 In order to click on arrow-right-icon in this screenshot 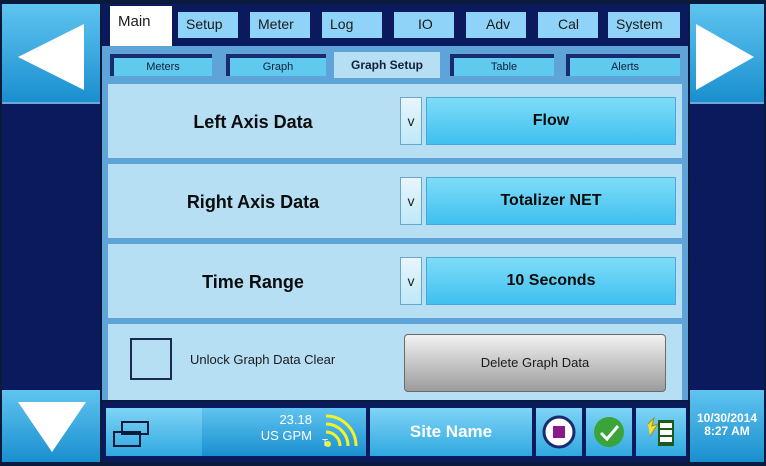, I will do `click(725, 57)`.